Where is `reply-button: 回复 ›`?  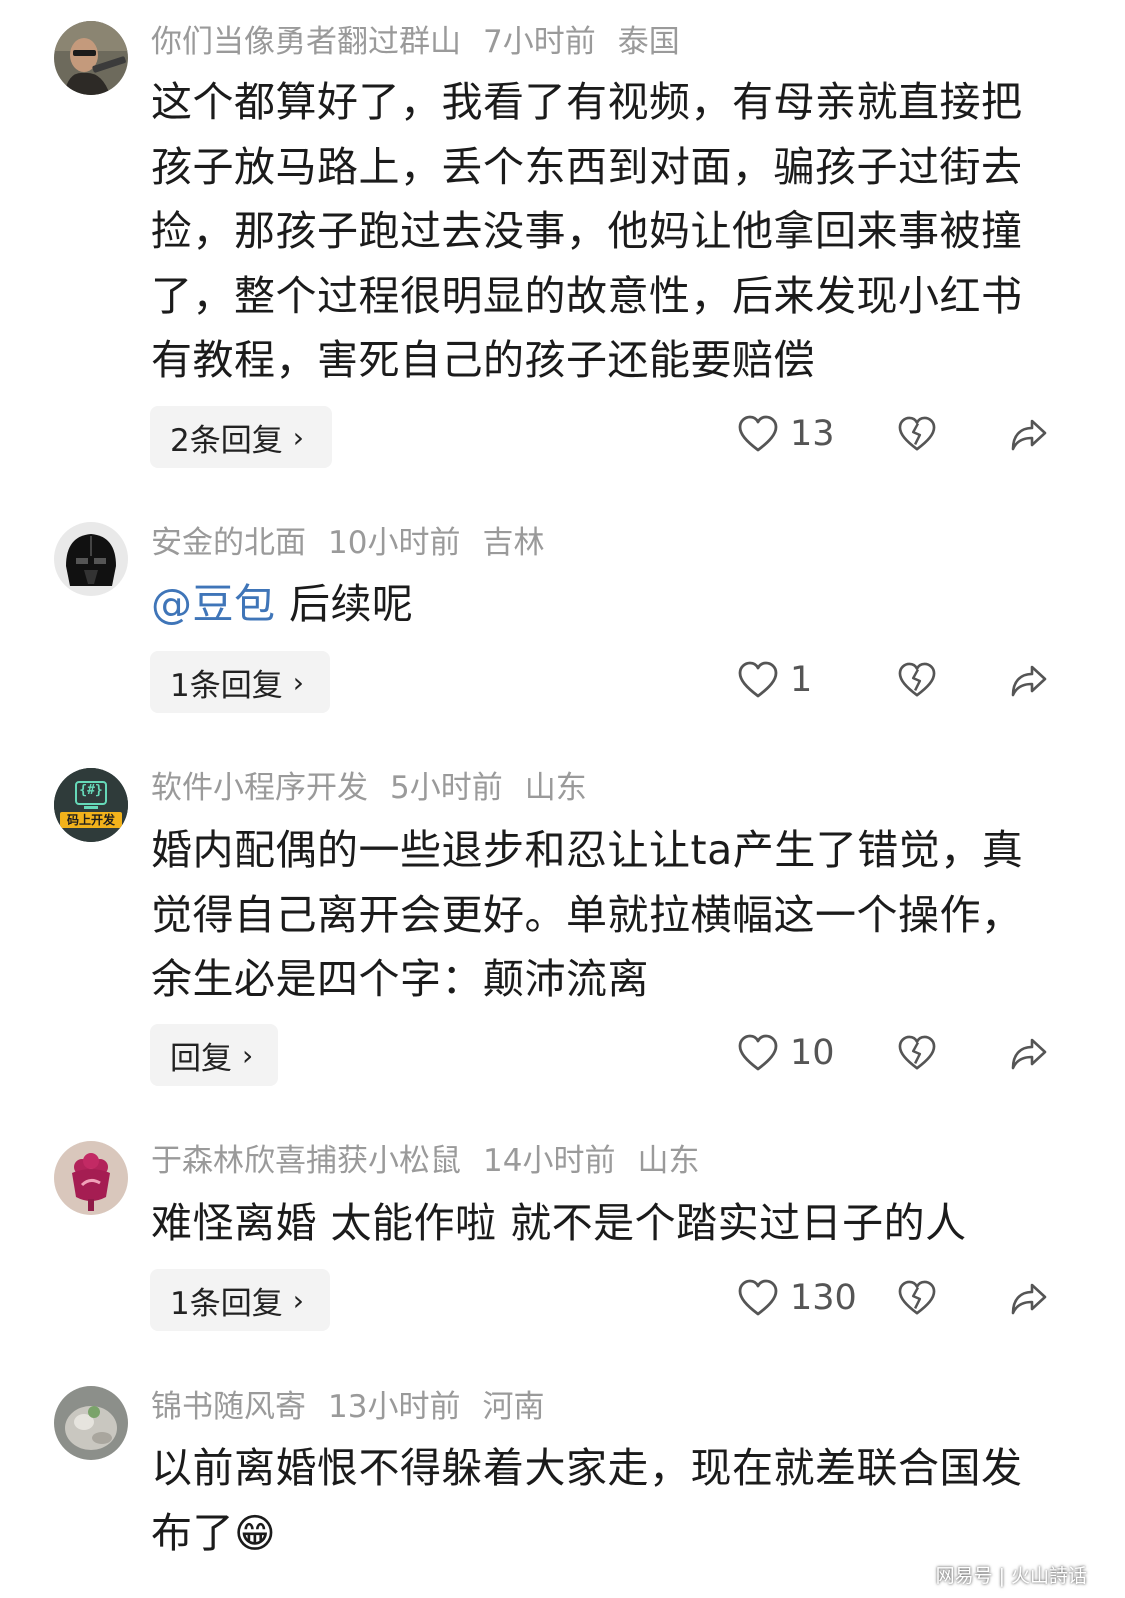
reply-button: 回复 › is located at coordinates (214, 1055).